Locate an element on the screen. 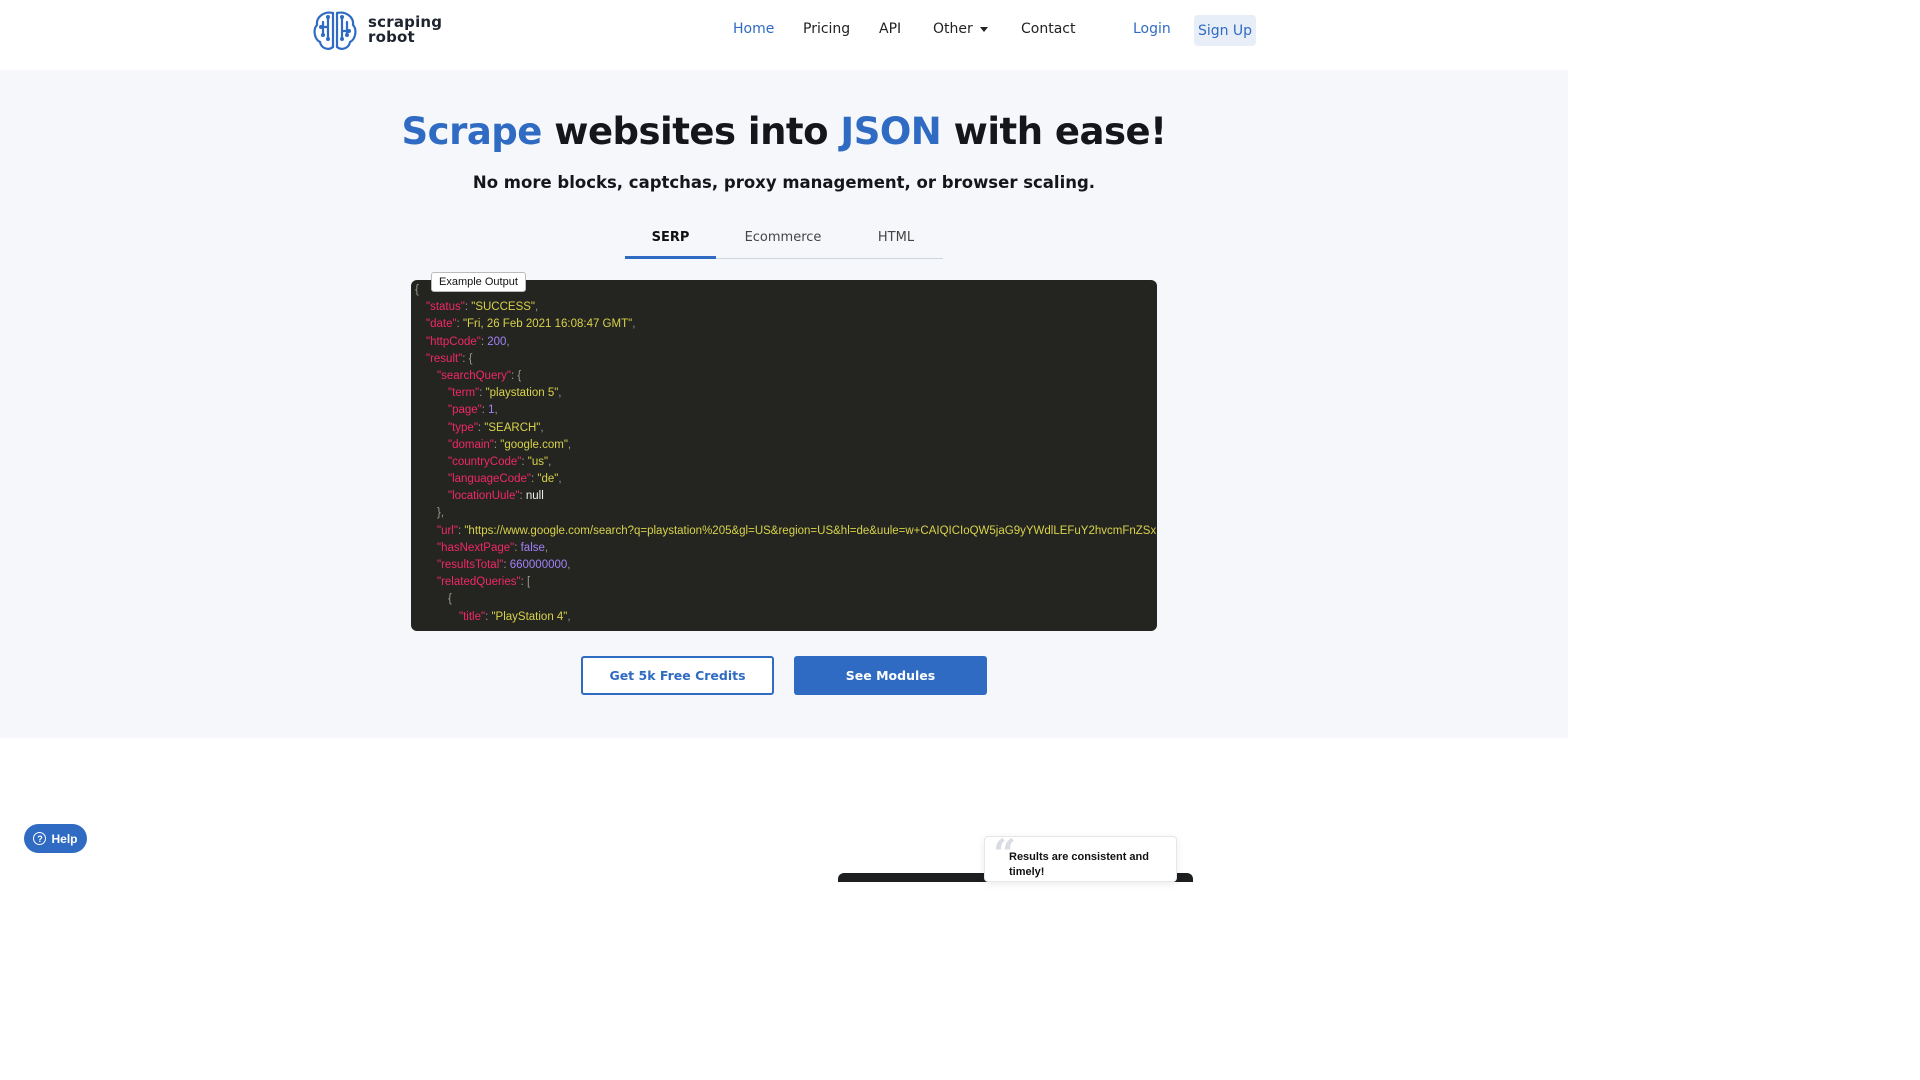 This screenshot has height=1080, width=1920. code-token: "playstation 5" is located at coordinates (522, 393).